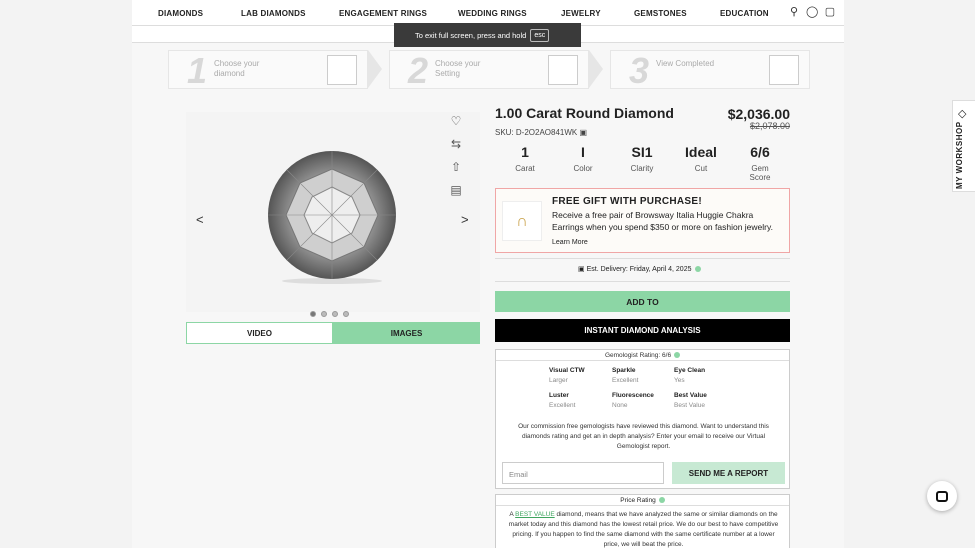 This screenshot has height=548, width=975. I want to click on nav-jewelry: JEWELRY, so click(581, 13).